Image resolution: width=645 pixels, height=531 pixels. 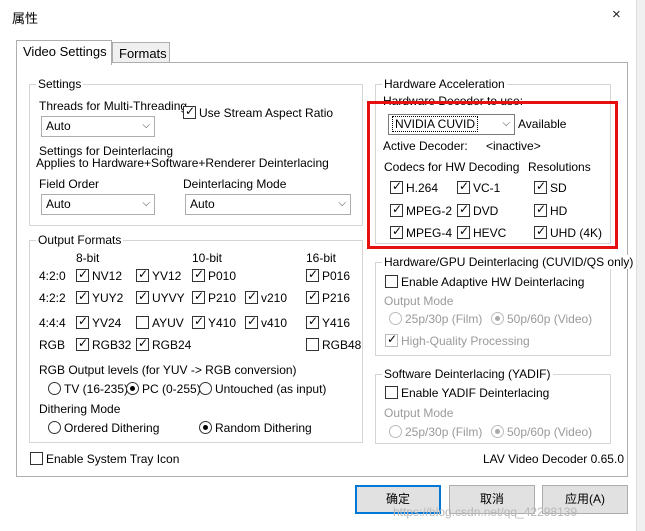 I want to click on yadif-label: Enable YADIF Deinterlacing, so click(x=475, y=393).